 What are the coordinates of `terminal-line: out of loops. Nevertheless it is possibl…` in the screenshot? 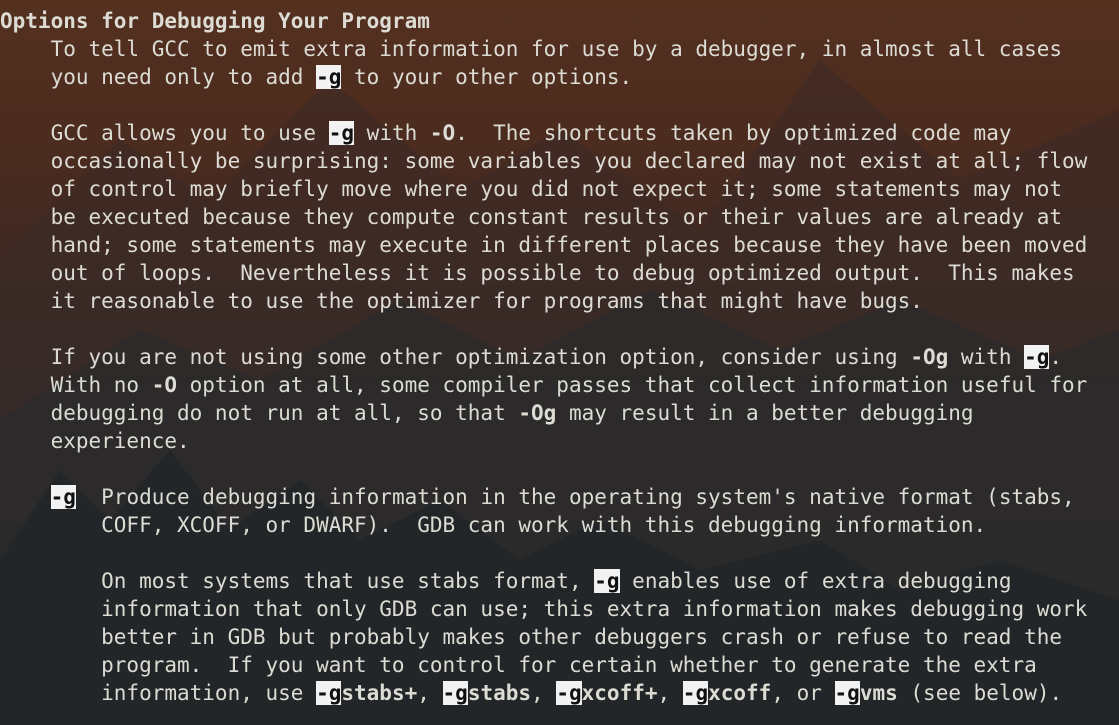 It's located at (559, 273).